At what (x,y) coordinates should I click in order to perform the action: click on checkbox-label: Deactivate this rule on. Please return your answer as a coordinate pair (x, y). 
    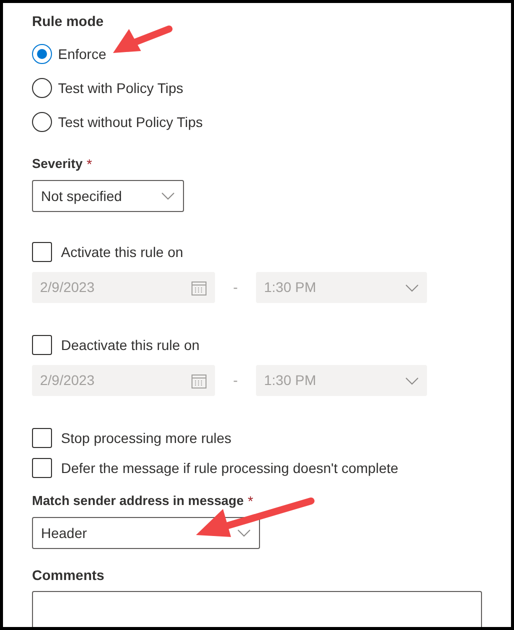
    Looking at the image, I should click on (130, 345).